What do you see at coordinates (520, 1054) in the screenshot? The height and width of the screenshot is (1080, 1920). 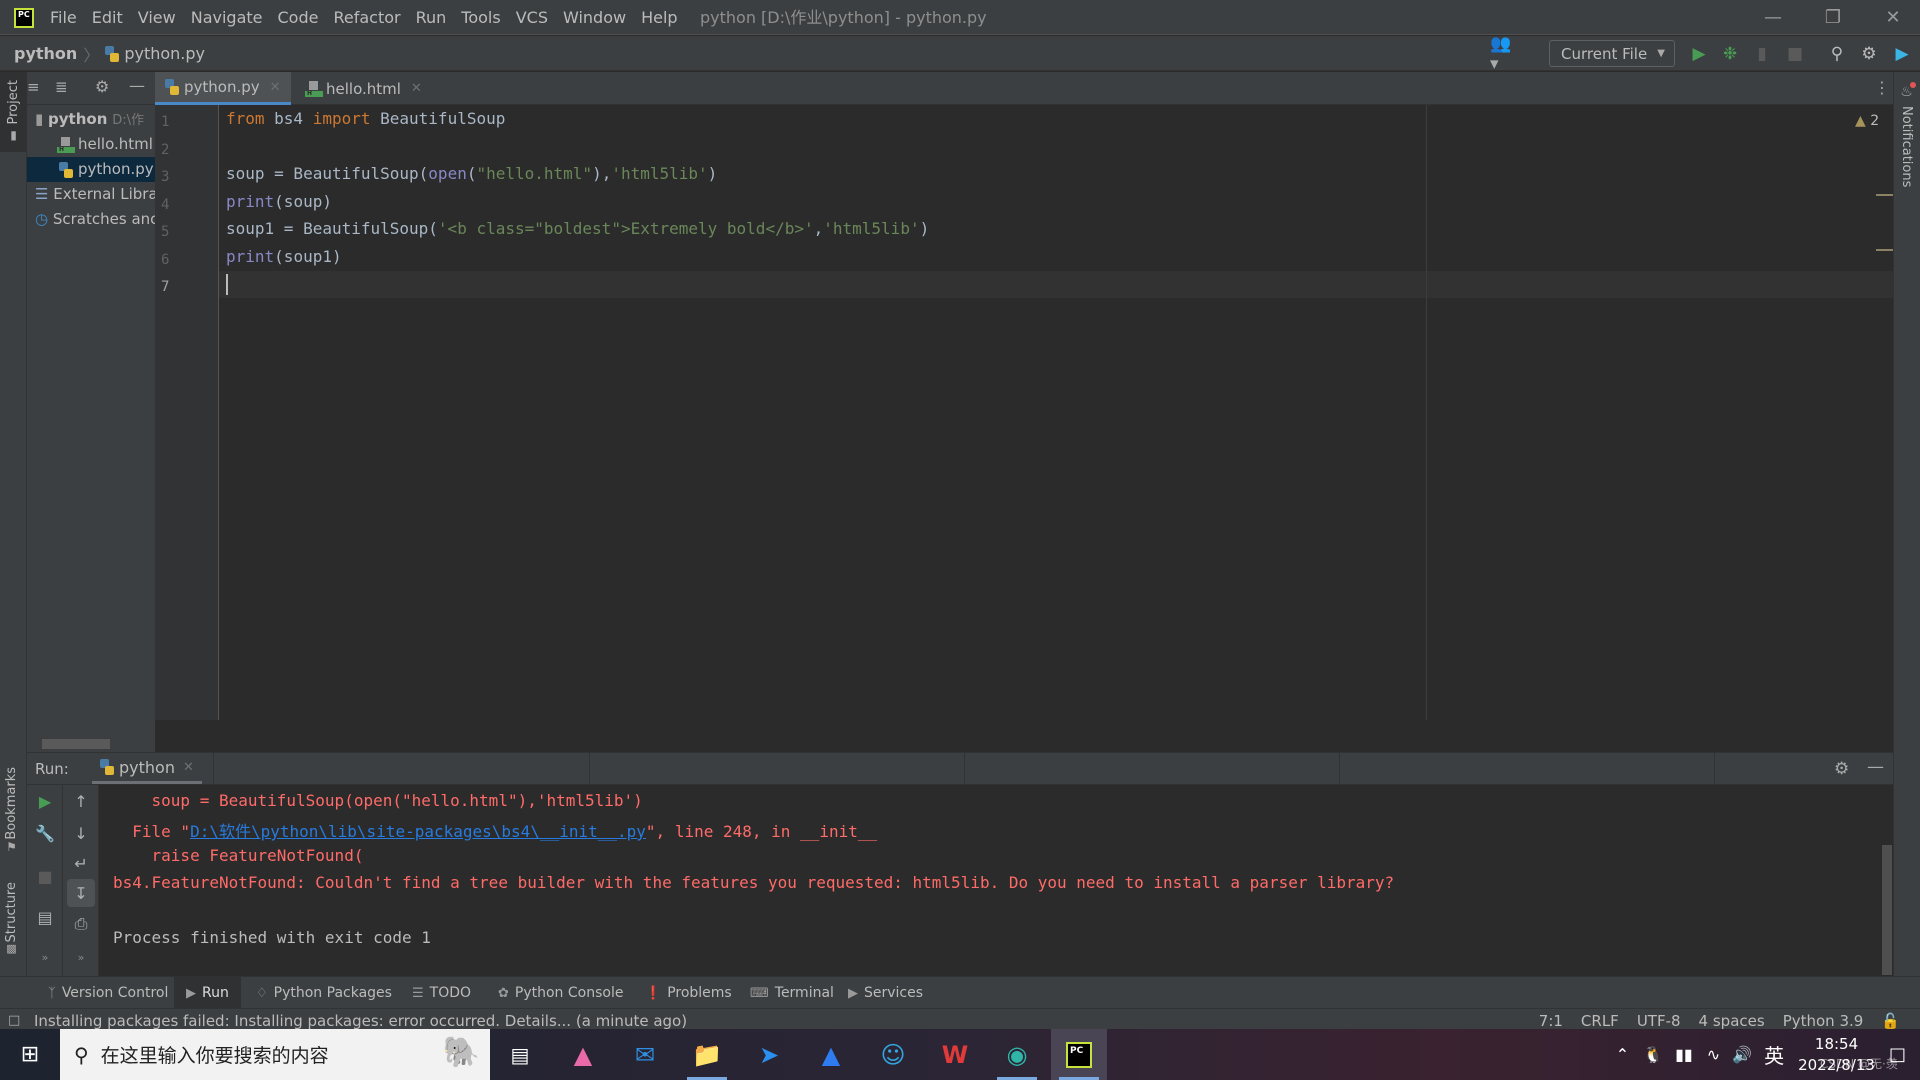 I see `task-view-button: ▤` at bounding box center [520, 1054].